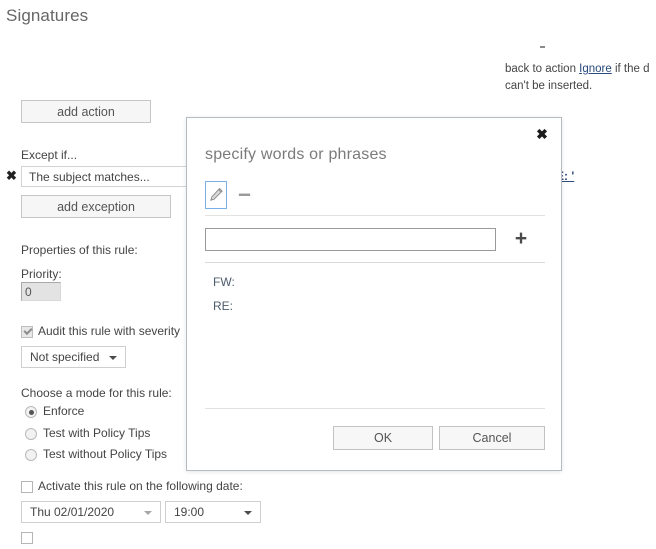  Describe the element at coordinates (542, 47) in the screenshot. I see `stray-glyph-artifact` at that location.